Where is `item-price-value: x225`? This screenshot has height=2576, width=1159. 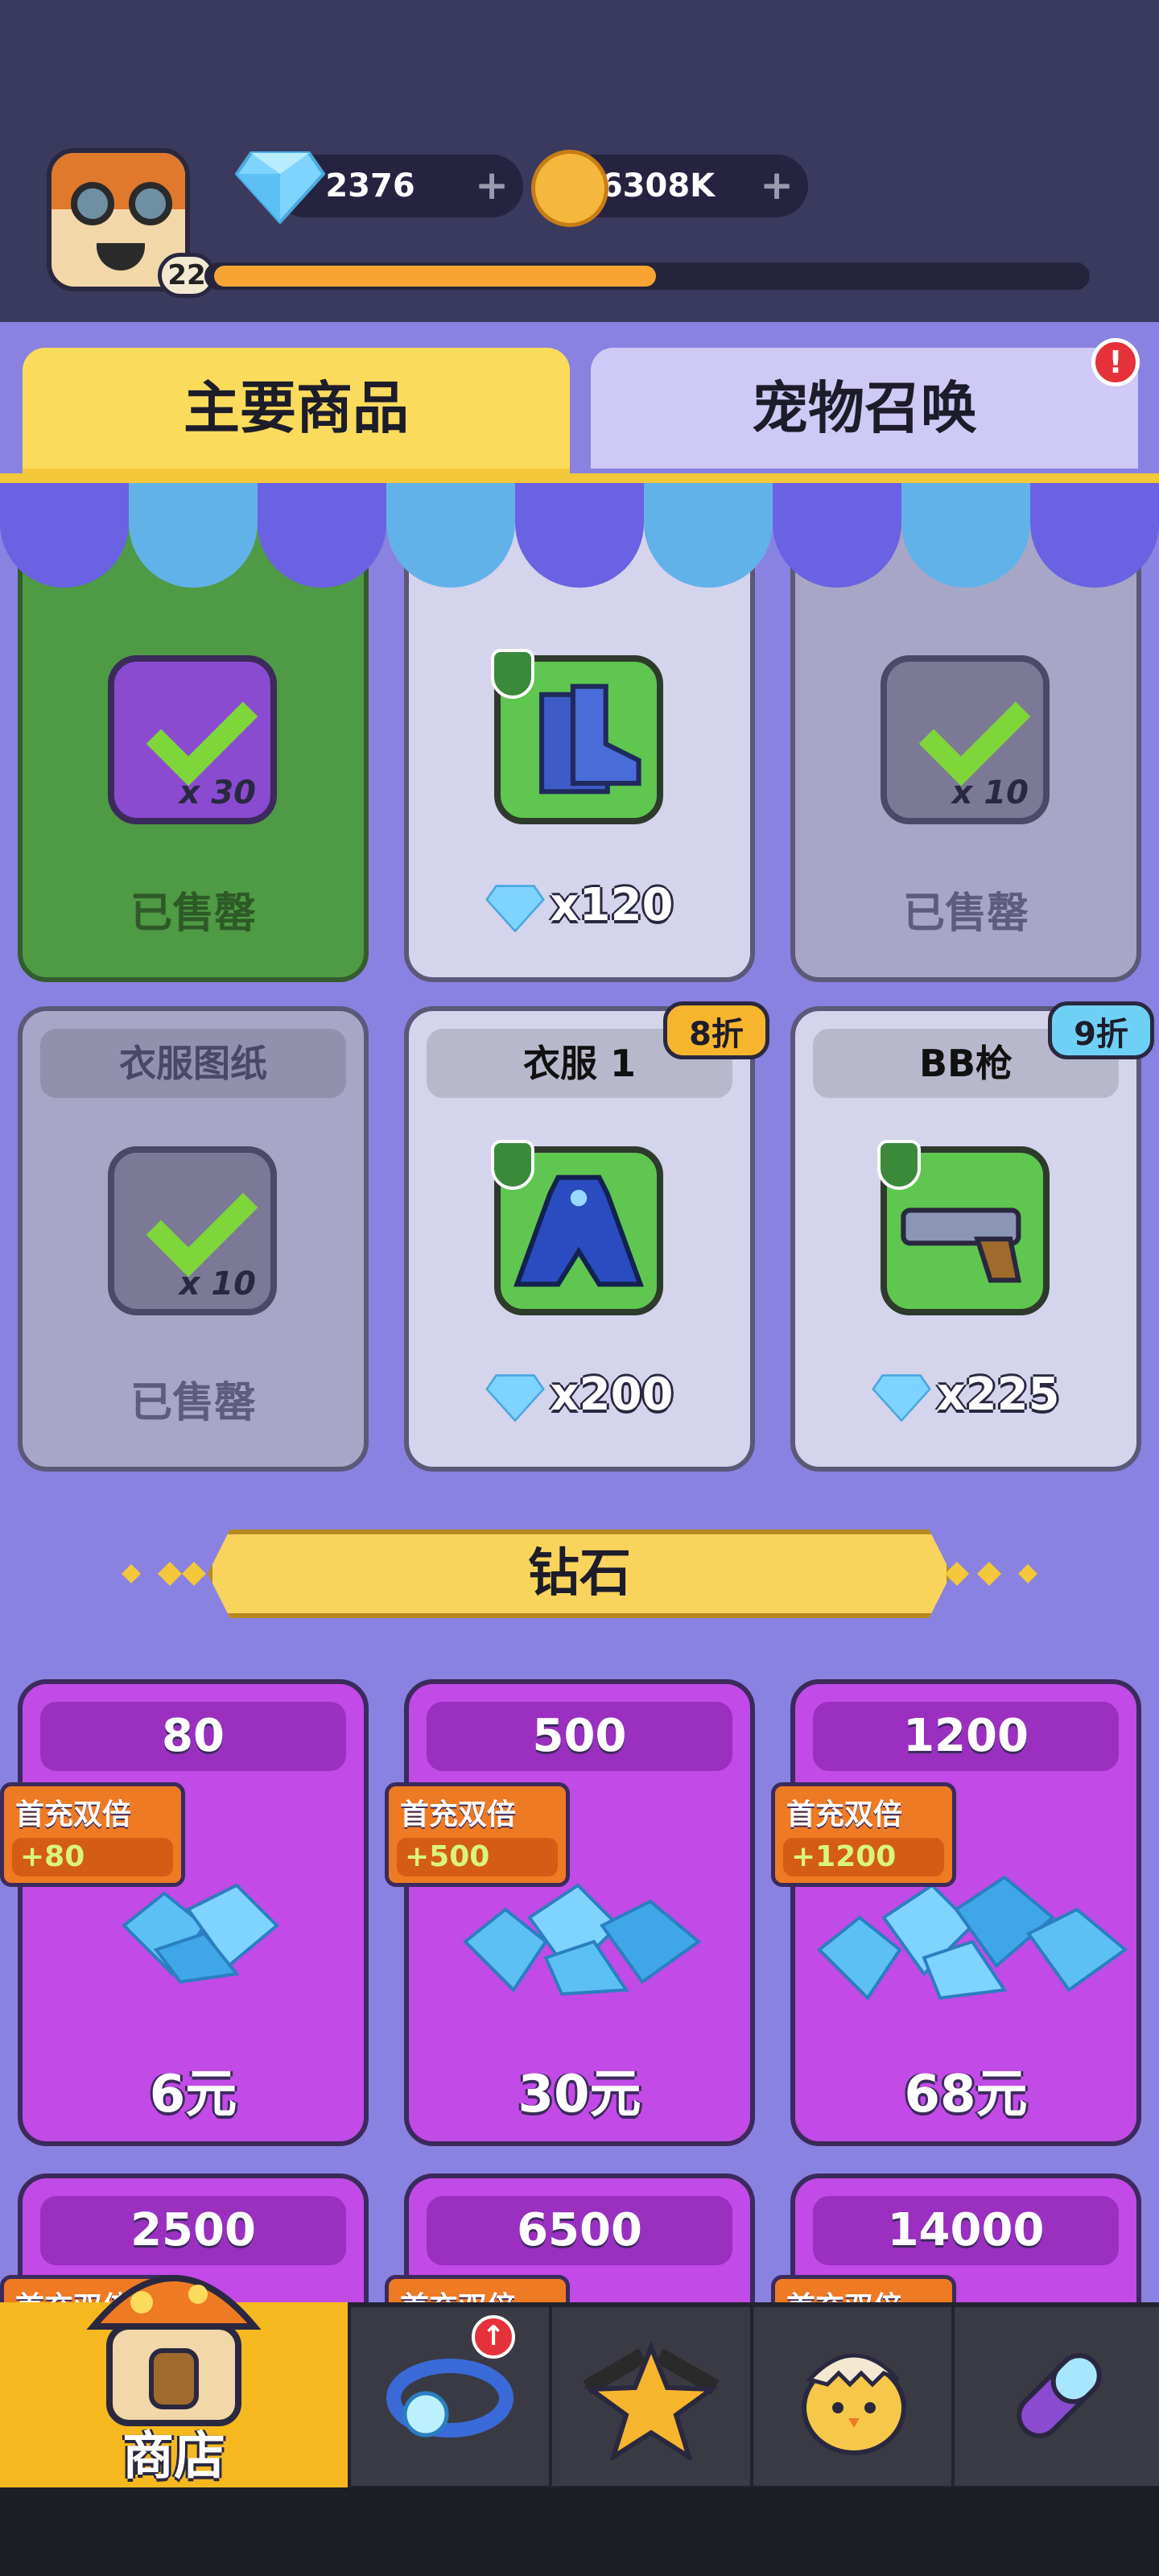
item-price-value: x225 is located at coordinates (998, 1394).